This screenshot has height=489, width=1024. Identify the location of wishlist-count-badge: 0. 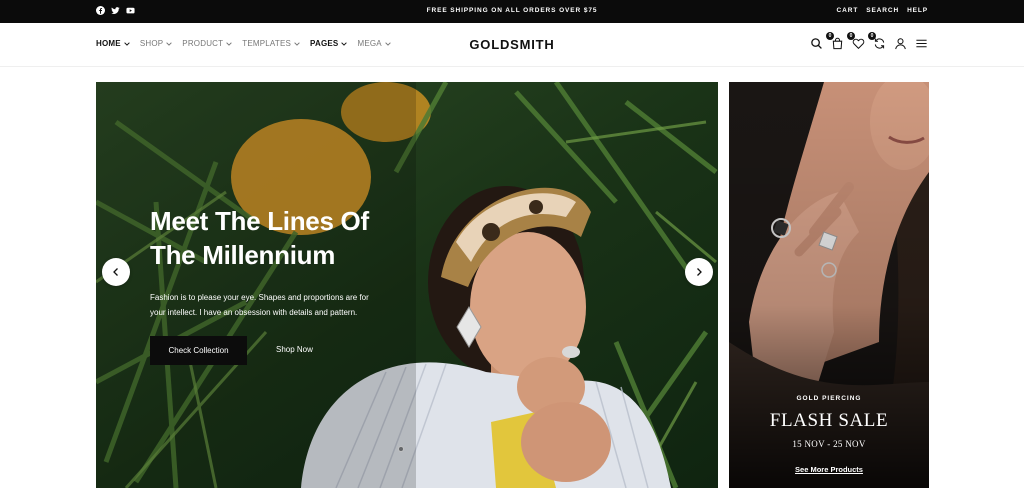
(851, 36).